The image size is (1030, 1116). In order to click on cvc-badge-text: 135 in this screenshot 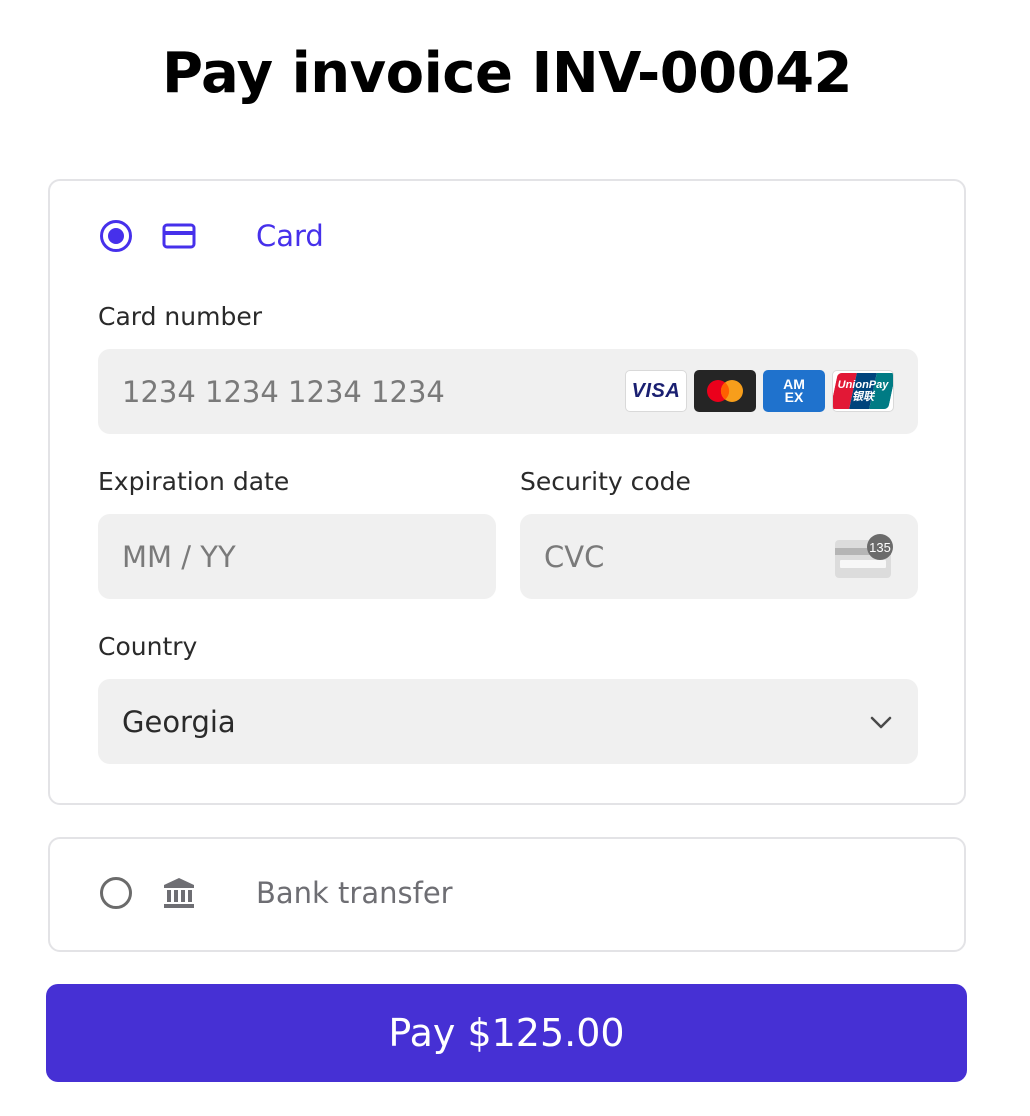, I will do `click(880, 547)`.